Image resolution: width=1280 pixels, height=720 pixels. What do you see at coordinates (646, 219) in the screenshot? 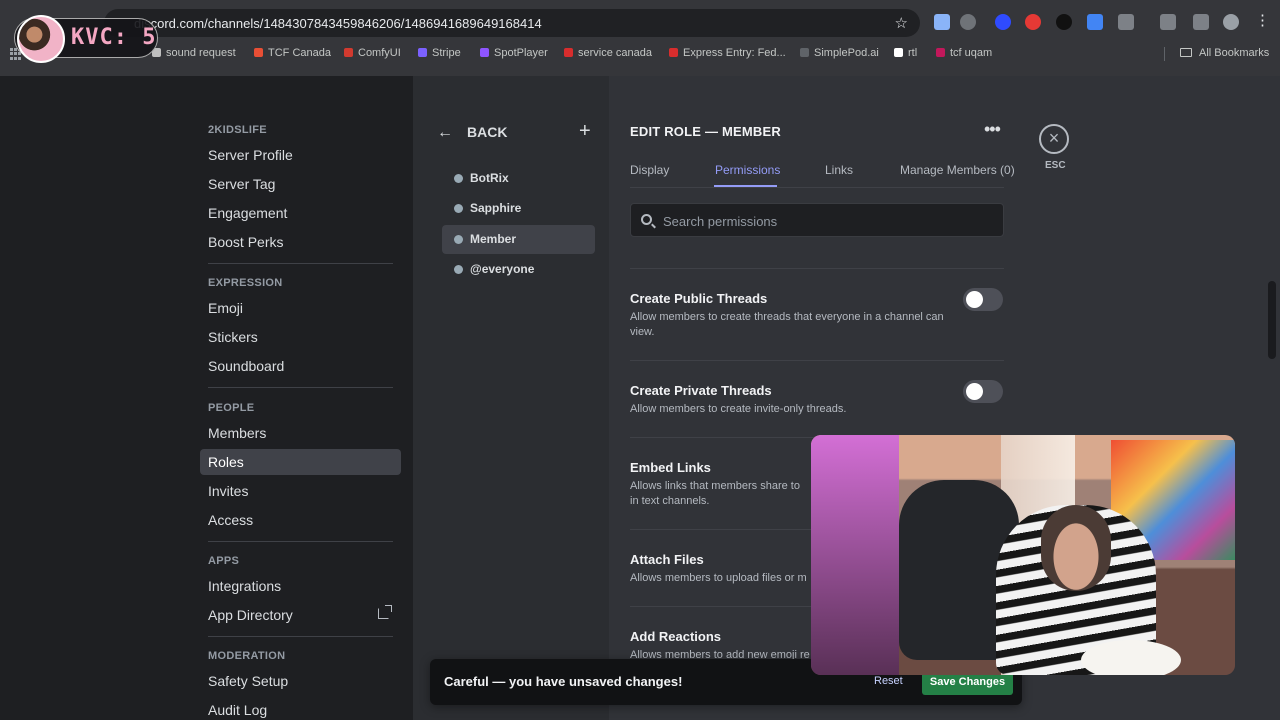
I see `search-icon` at bounding box center [646, 219].